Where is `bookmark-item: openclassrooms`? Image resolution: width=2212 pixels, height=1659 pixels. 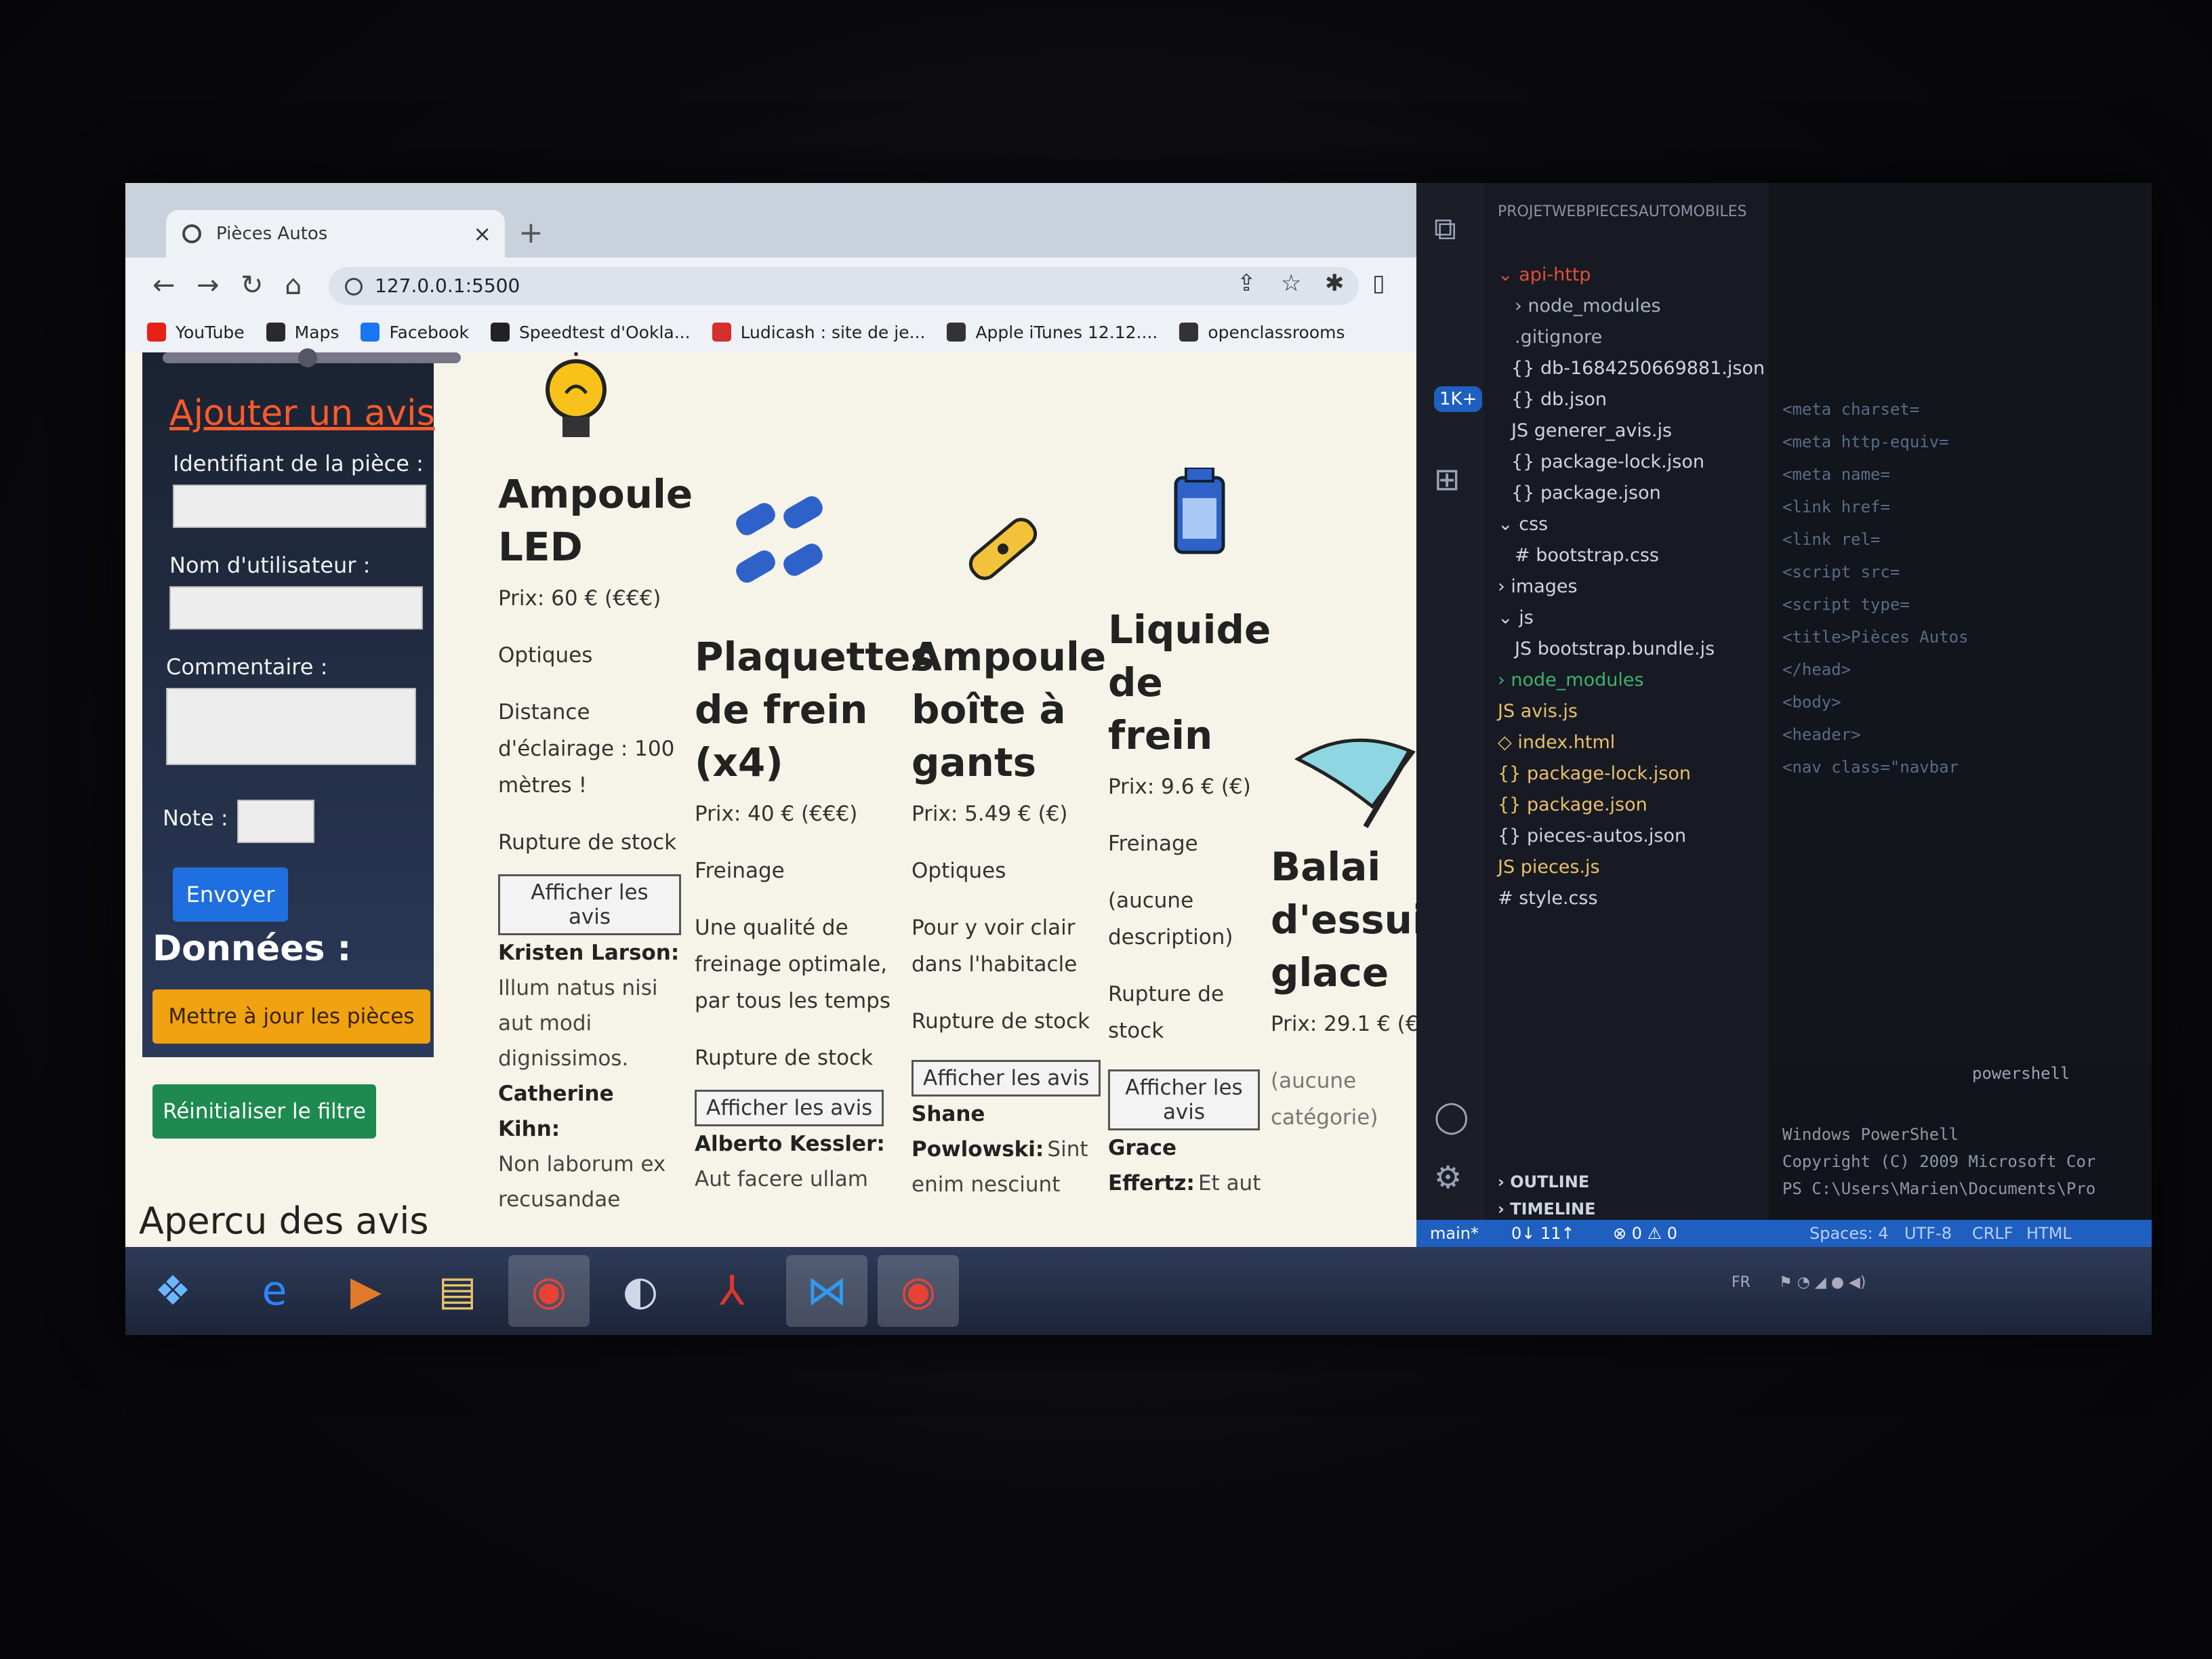 bookmark-item: openclassrooms is located at coordinates (1262, 332).